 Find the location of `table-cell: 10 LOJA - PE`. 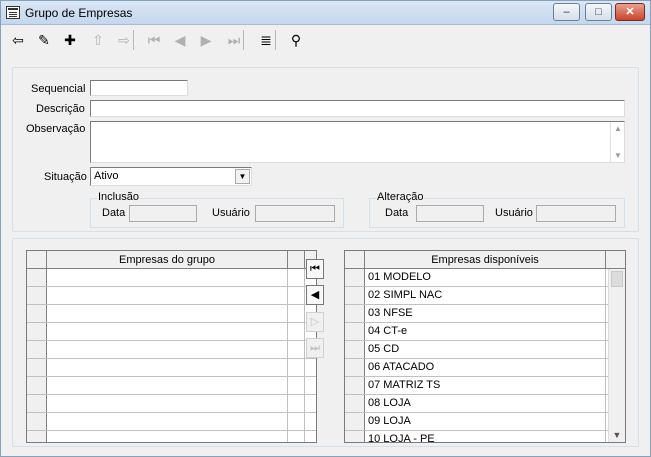

table-cell: 10 LOJA - PE is located at coordinates (485, 436).